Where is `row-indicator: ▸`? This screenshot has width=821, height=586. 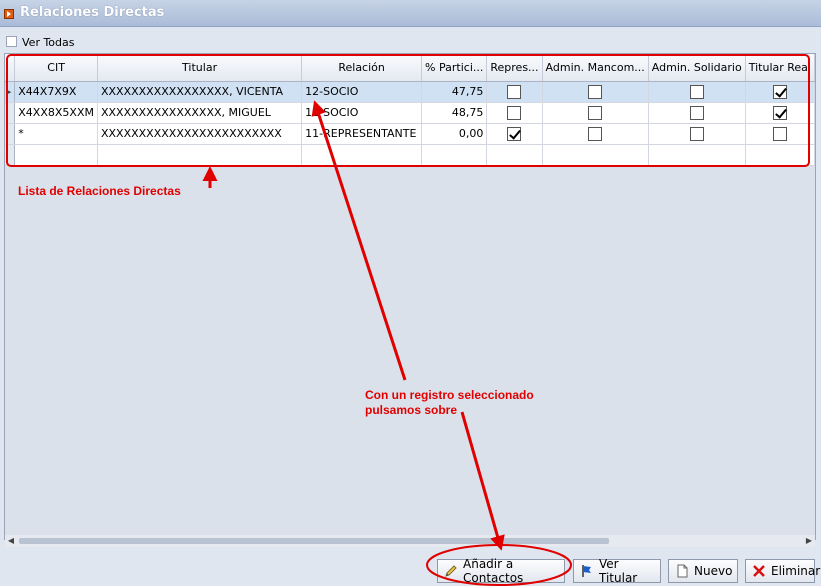
row-indicator: ▸ is located at coordinates (10, 92).